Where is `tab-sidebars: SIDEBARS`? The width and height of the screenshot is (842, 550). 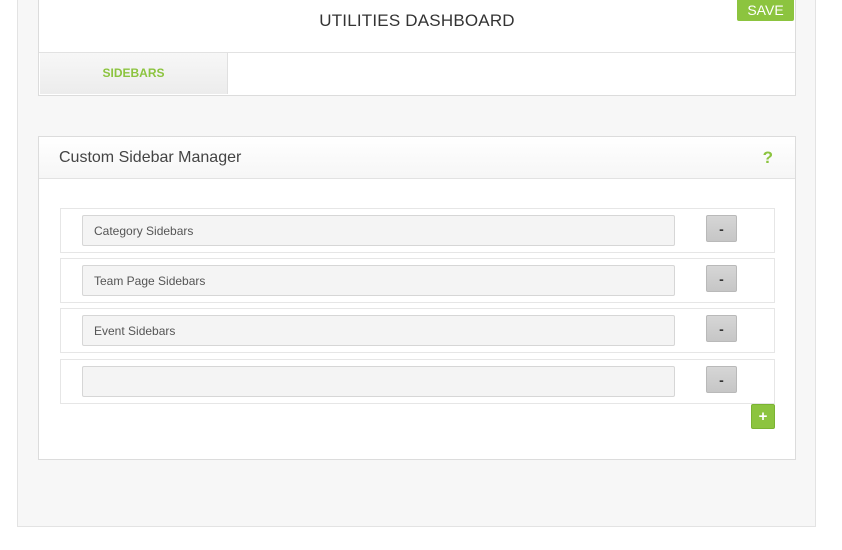
tab-sidebars: SIDEBARS is located at coordinates (134, 73).